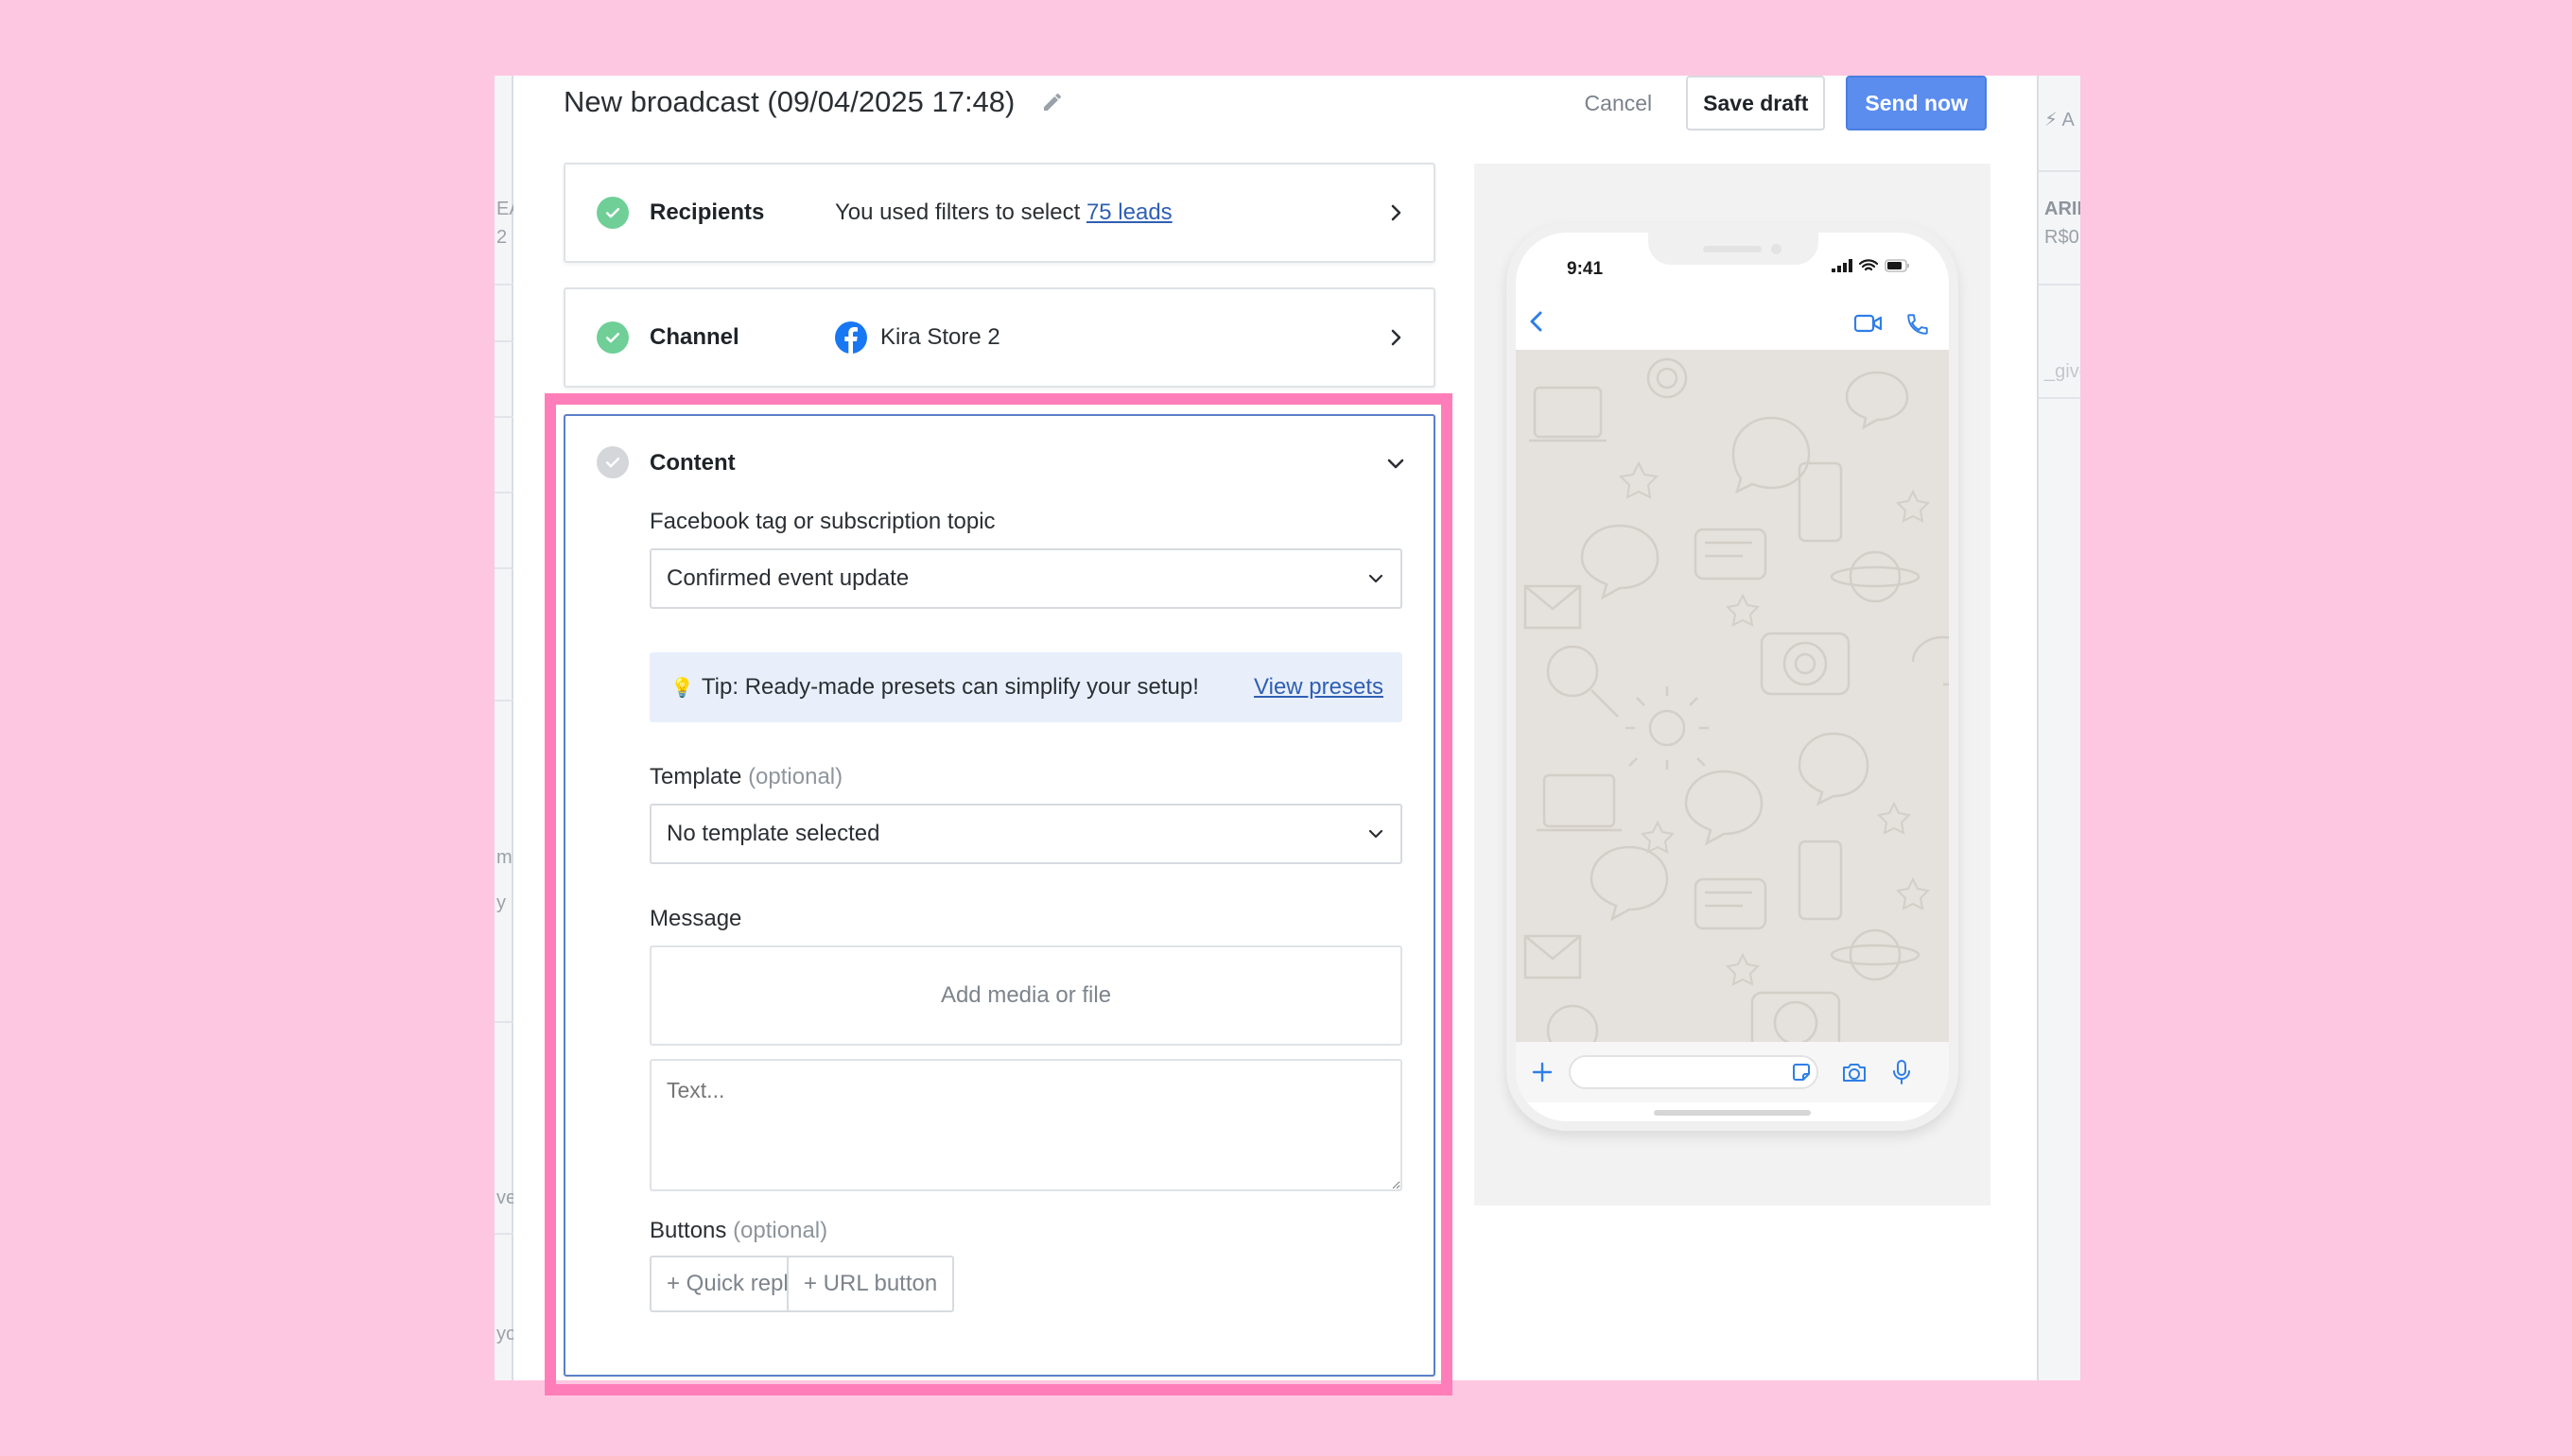 This screenshot has width=2572, height=1456. I want to click on status-icons, so click(1871, 265).